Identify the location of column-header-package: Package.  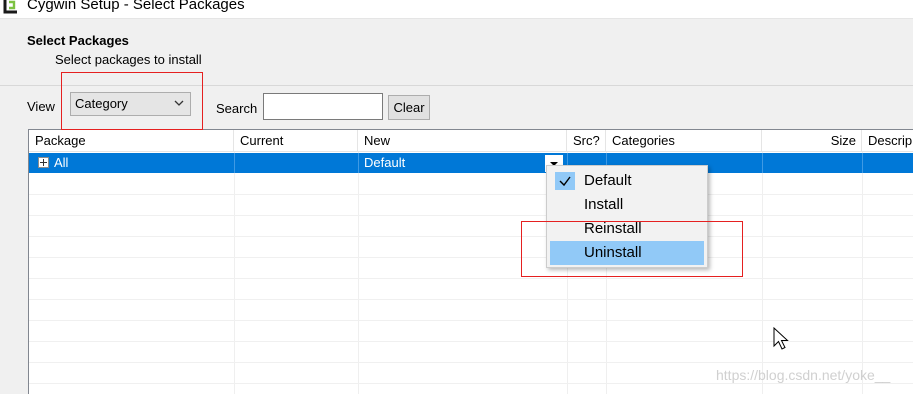
(131, 141).